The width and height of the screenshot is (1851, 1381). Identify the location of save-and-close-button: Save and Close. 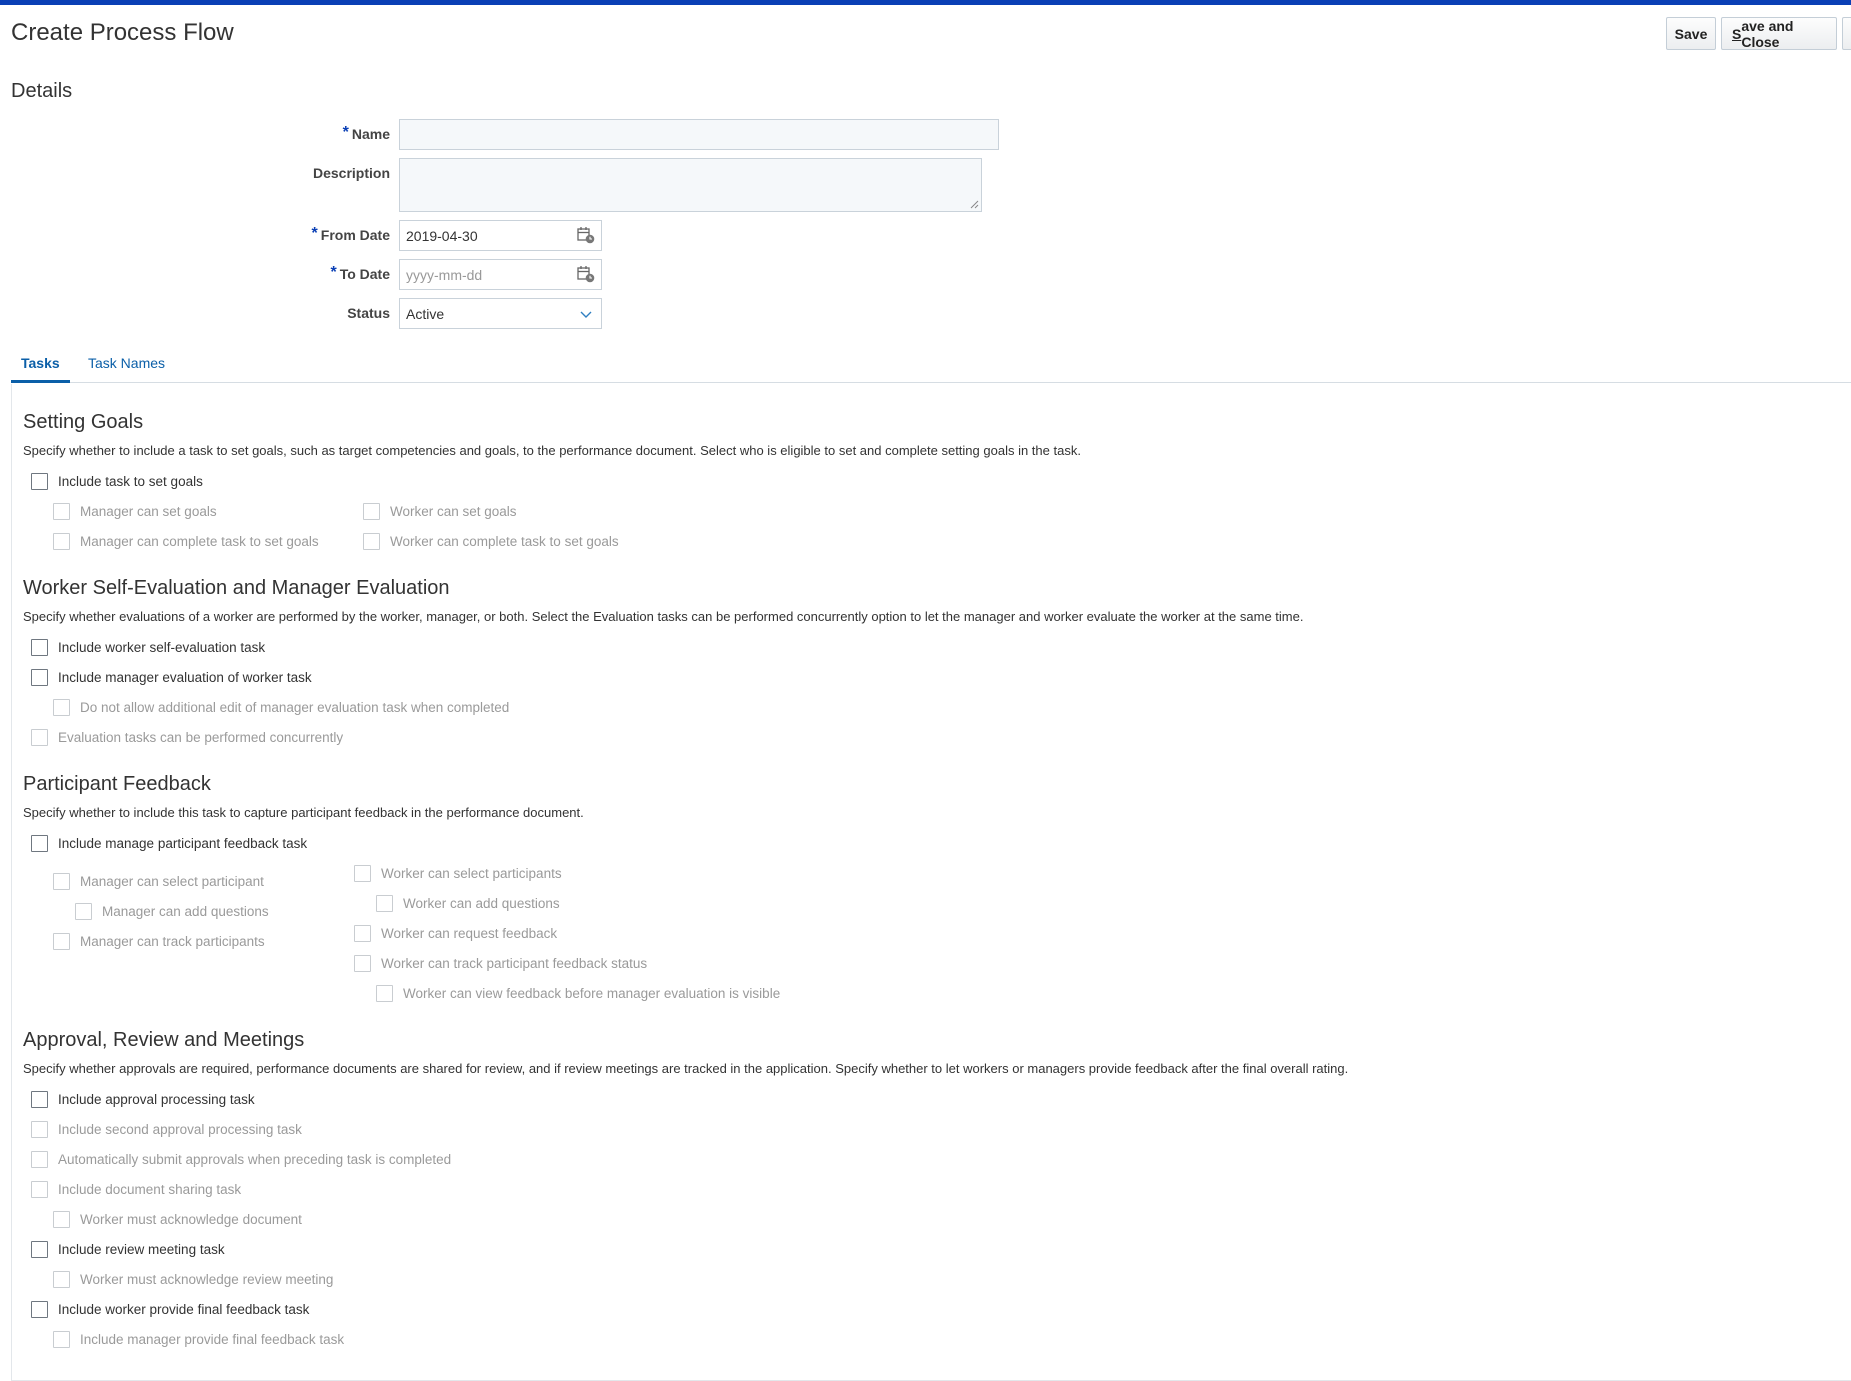
(1779, 33).